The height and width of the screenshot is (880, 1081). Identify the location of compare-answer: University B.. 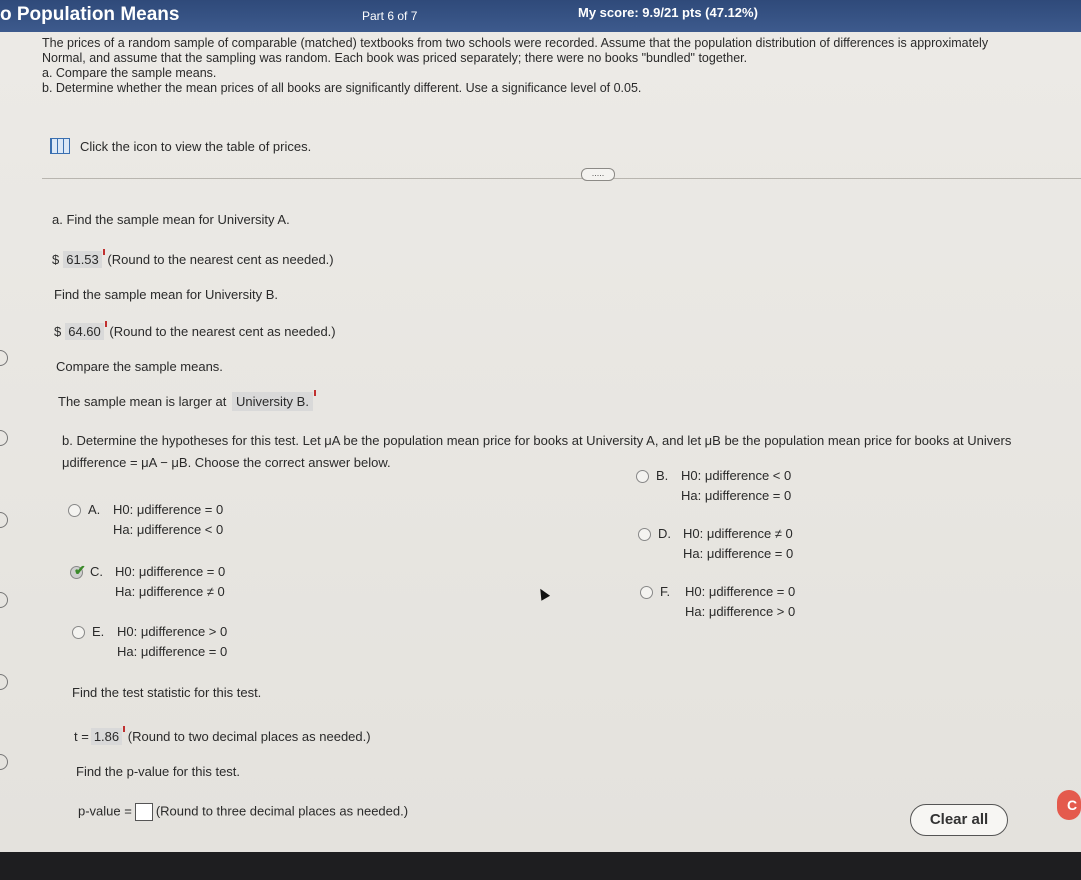
(273, 400).